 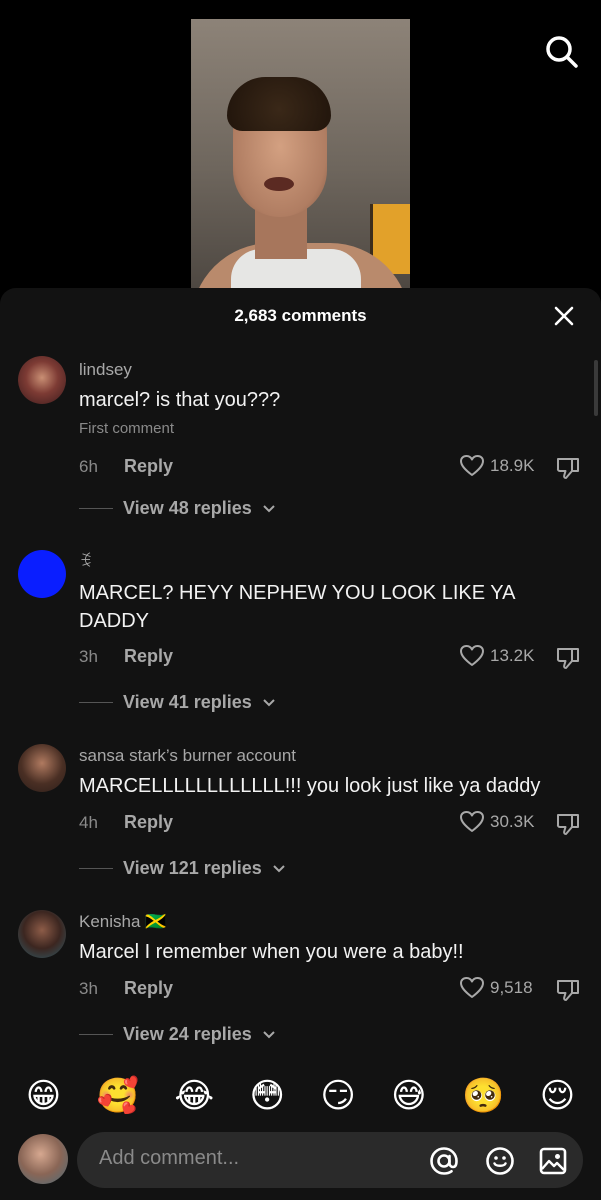 I want to click on view-replies-button: View 41 replies, so click(x=177, y=702).